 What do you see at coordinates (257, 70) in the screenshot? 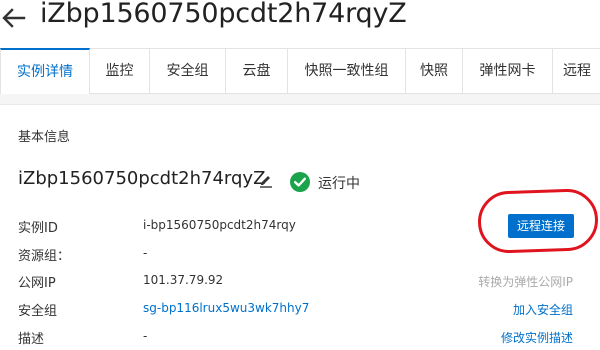
I see `tab-cloud-disk: 云盘` at bounding box center [257, 70].